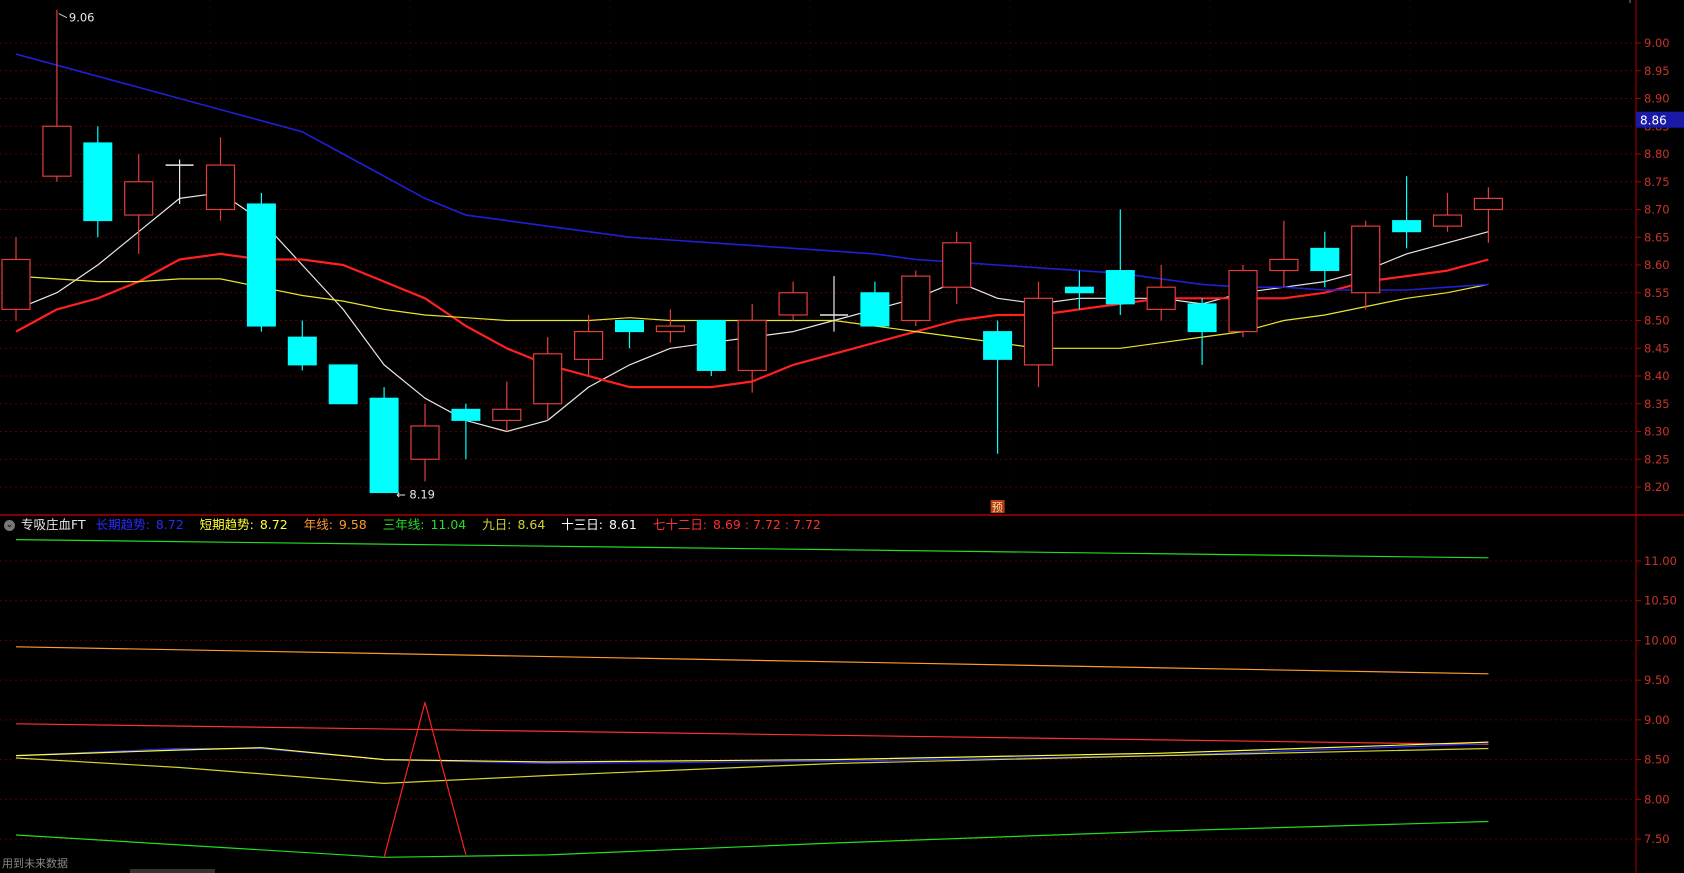 This screenshot has width=1684, height=873. What do you see at coordinates (139, 524) in the screenshot?
I see `legend-long-trend: 长期趋势: 8.72` at bounding box center [139, 524].